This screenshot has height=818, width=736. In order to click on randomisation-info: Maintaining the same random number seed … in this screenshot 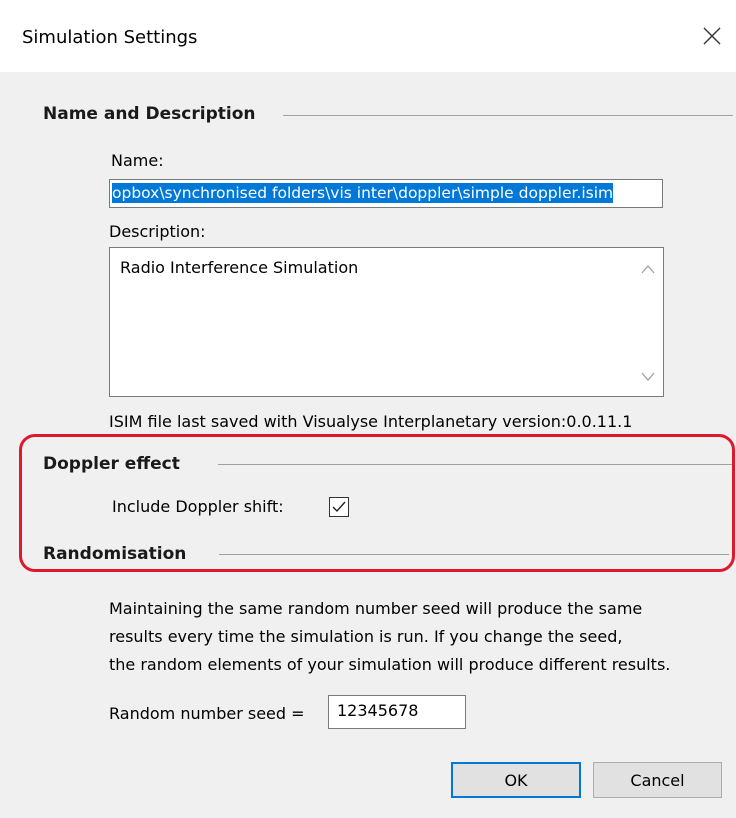, I will do `click(389, 637)`.